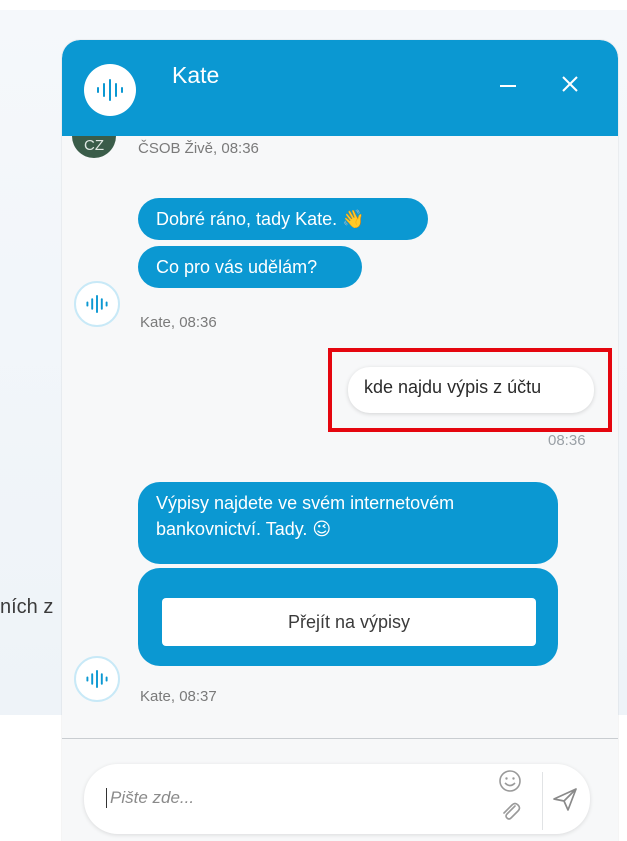 This screenshot has width=627, height=841. I want to click on go-to-statements-button: Přejít na výpisy, so click(349, 622).